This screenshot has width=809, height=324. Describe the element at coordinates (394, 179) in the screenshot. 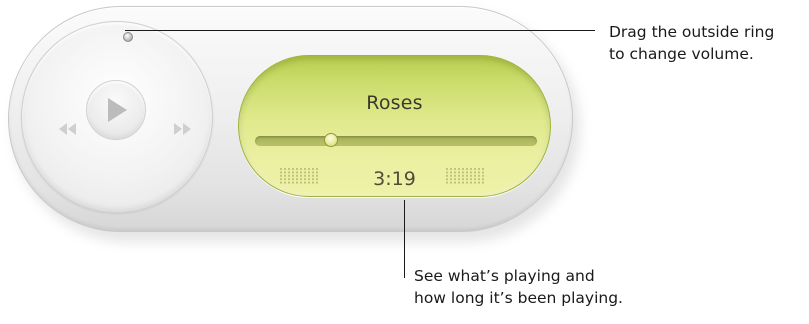

I see `elapsed-time: 3:19` at that location.